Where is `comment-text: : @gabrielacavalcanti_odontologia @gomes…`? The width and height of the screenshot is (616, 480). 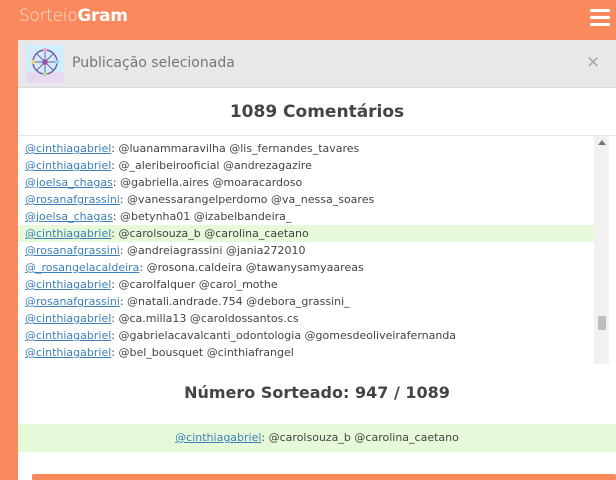
comment-text: : @gabrielacavalcanti_odontologia @gomes… is located at coordinates (284, 335).